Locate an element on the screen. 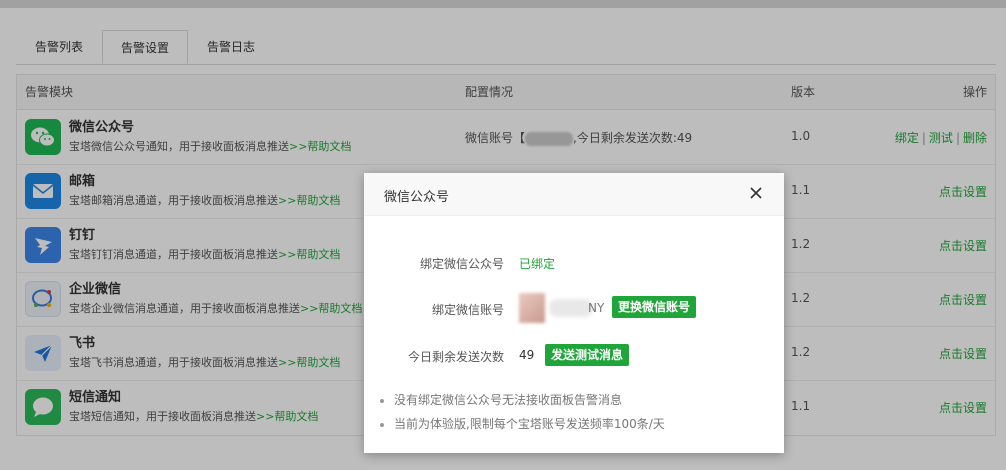  send-test-button: 发送测试消息 is located at coordinates (587, 355).